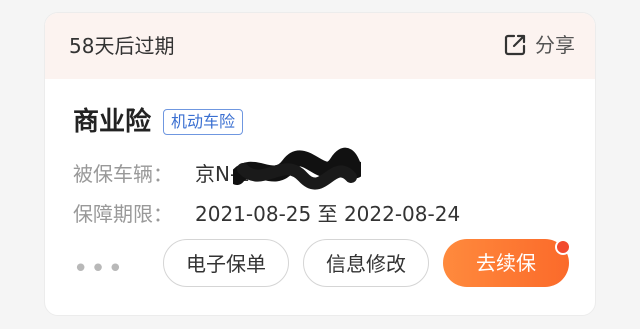 This screenshot has height=329, width=640. Describe the element at coordinates (112, 122) in the screenshot. I see `policy-title: 商业险` at that location.